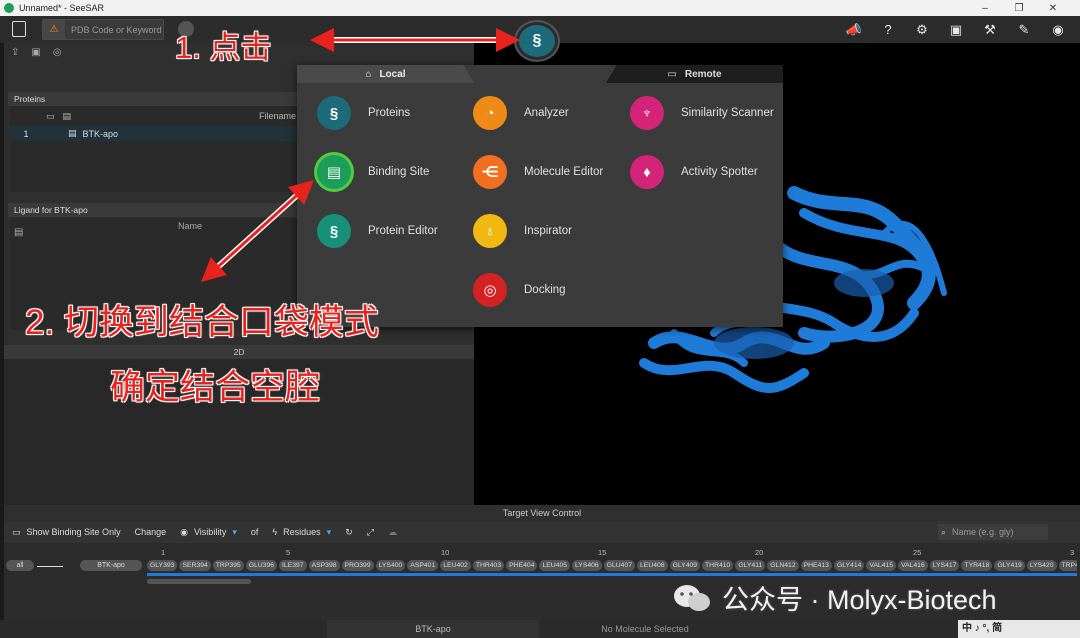 The image size is (1080, 638). Describe the element at coordinates (672, 74) in the screenshot. I see `server-icon: ▭` at that location.